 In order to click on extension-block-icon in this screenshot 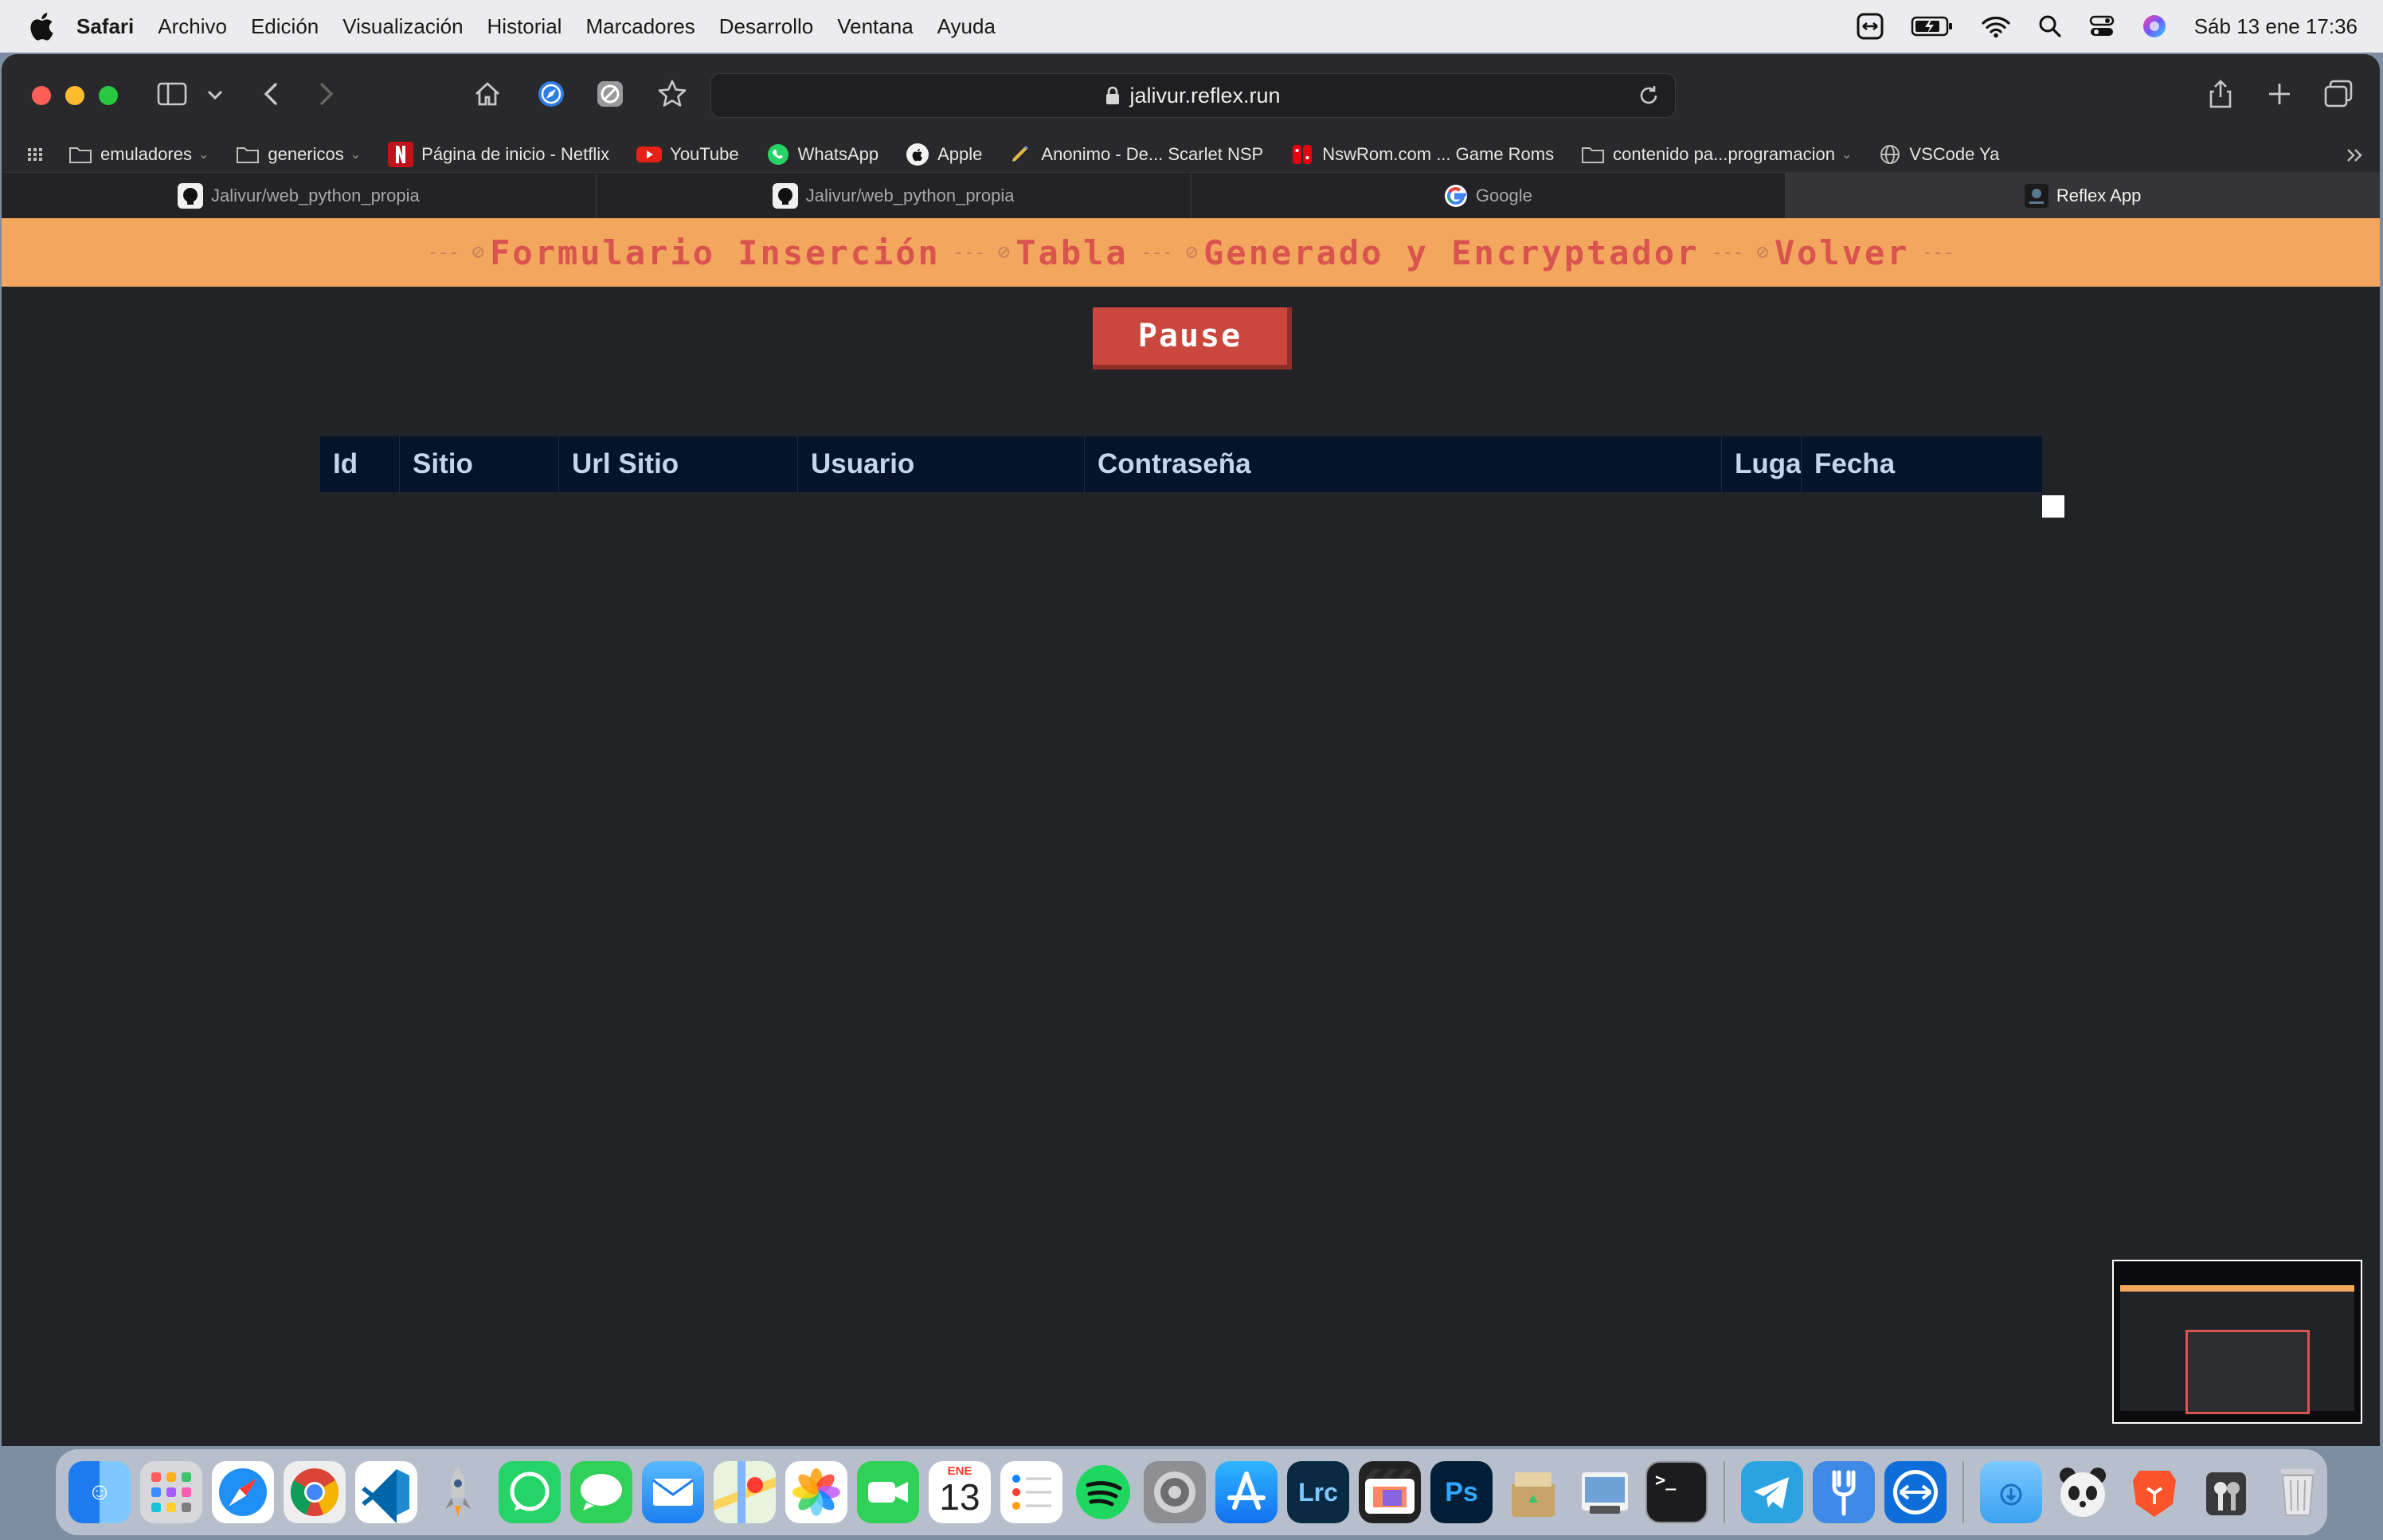, I will do `click(610, 94)`.